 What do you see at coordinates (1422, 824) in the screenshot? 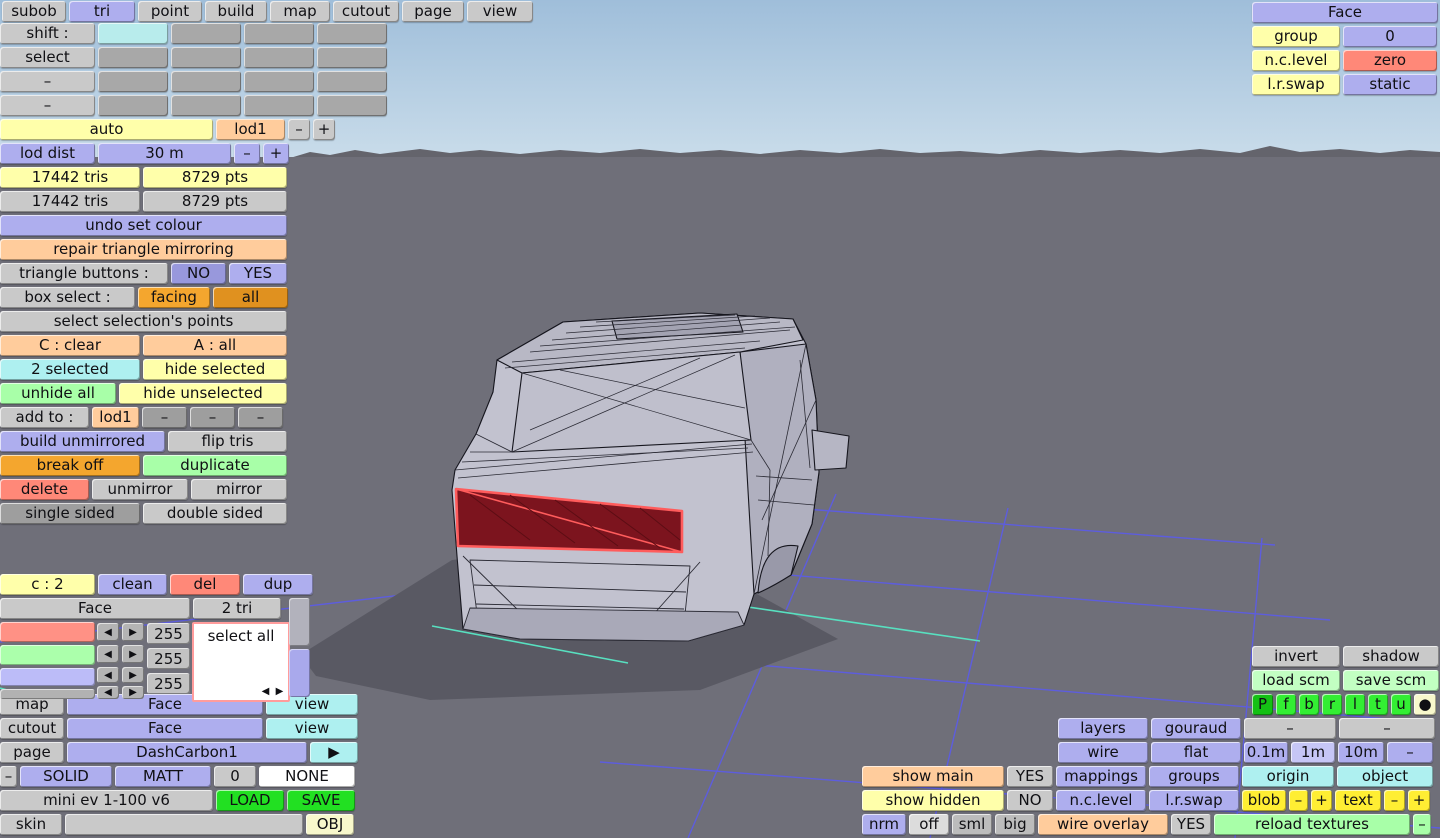
I see `reload-minus-button: –` at bounding box center [1422, 824].